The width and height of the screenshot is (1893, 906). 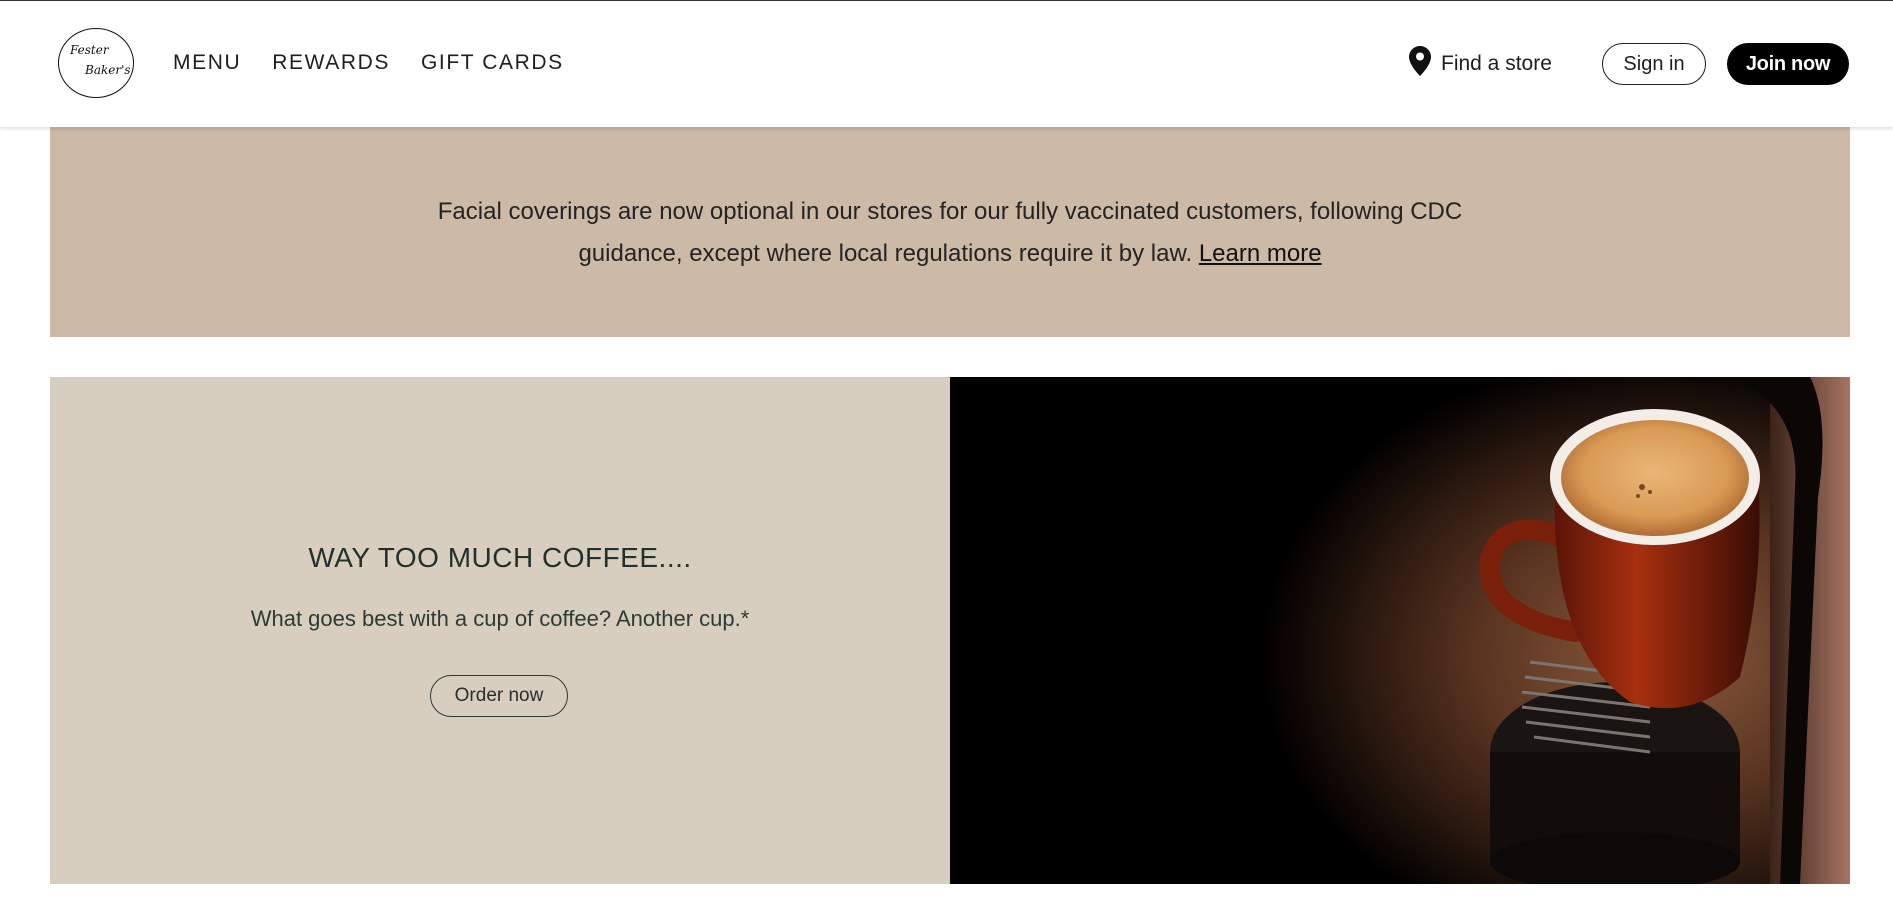 What do you see at coordinates (89, 50) in the screenshot?
I see `logo-line-1: Fester` at bounding box center [89, 50].